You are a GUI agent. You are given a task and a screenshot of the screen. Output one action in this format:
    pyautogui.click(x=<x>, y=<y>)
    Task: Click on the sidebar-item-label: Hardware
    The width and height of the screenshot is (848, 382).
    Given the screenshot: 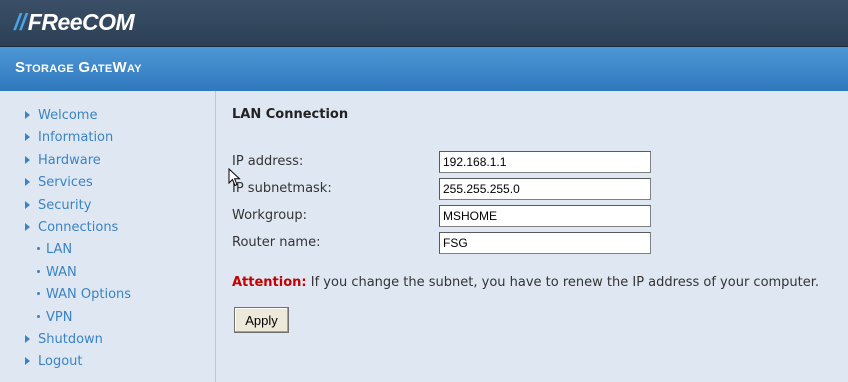 What is the action you would take?
    pyautogui.click(x=69, y=160)
    